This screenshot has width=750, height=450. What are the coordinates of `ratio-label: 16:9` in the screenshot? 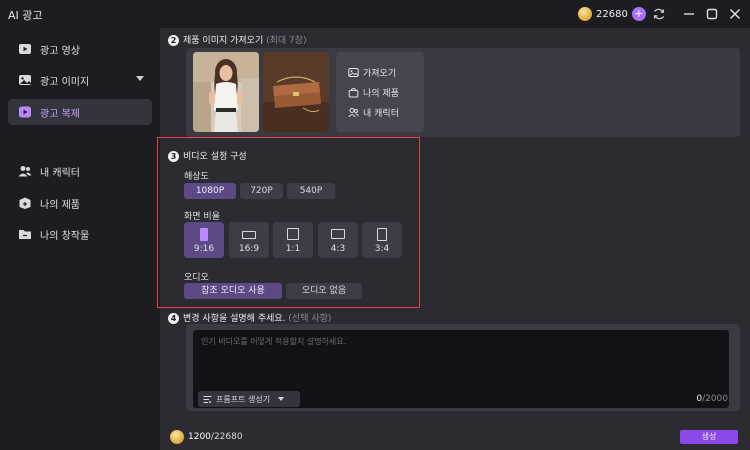 It's located at (249, 249).